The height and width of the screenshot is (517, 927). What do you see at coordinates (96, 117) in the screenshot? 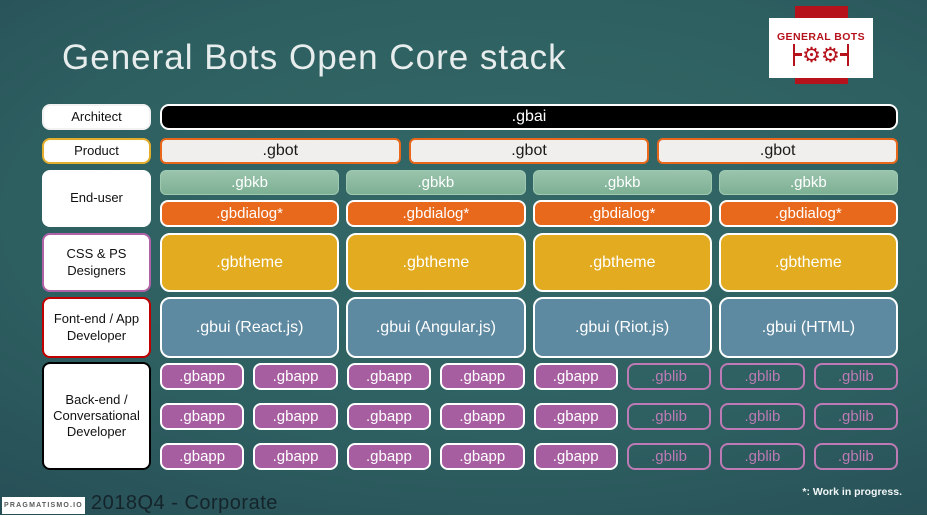
I see `layer-label-architect: Architect` at bounding box center [96, 117].